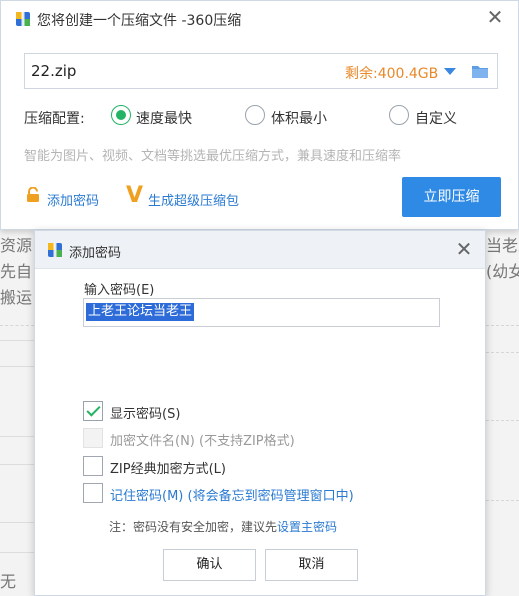 Image resolution: width=519 pixels, height=596 pixels. What do you see at coordinates (193, 199) in the screenshot?
I see `super-package-link: 生成超级压缩包` at bounding box center [193, 199].